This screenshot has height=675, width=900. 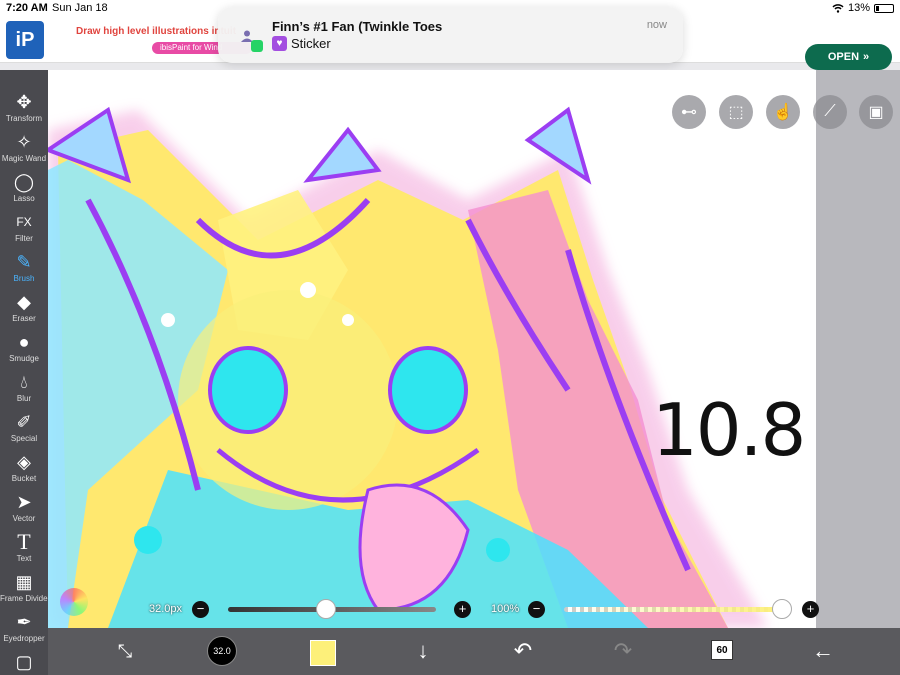 I want to click on color-wheel-icon, so click(x=74, y=602).